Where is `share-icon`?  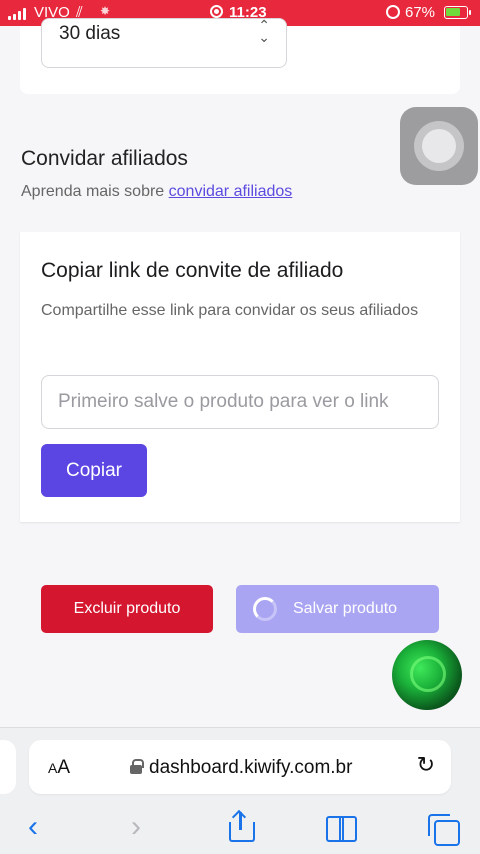 share-icon is located at coordinates (242, 825).